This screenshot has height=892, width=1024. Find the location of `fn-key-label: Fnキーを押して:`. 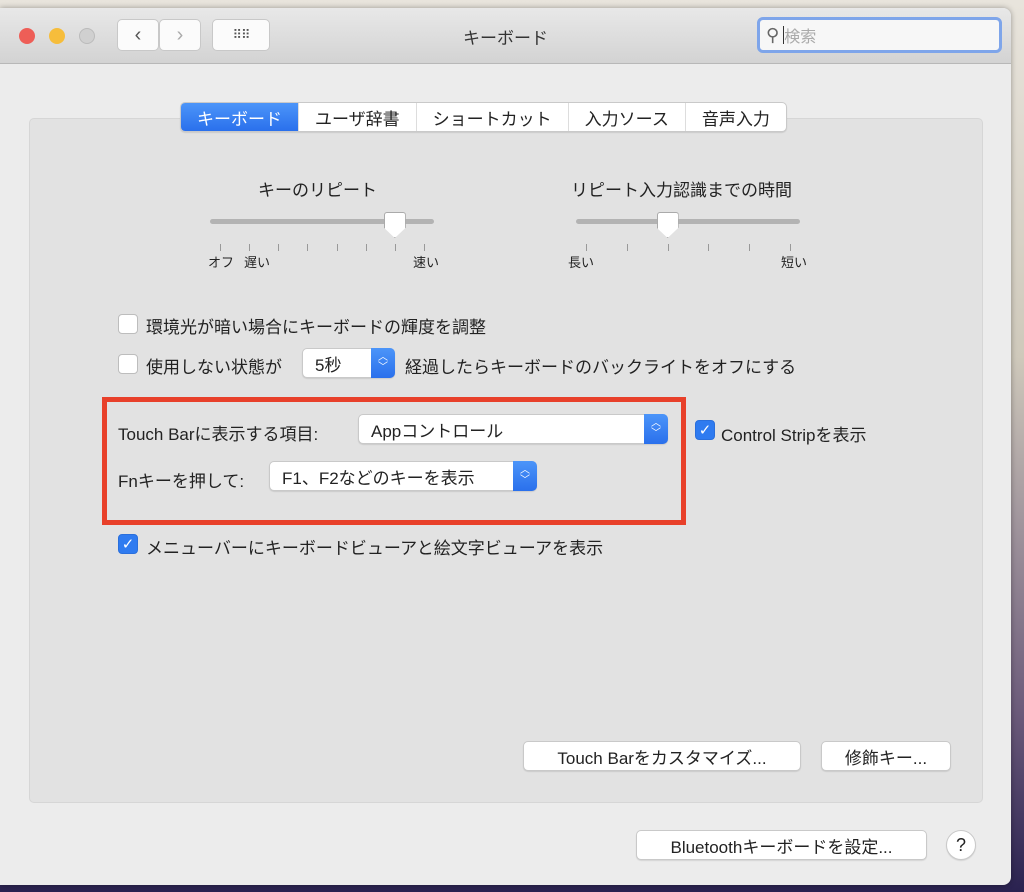

fn-key-label: Fnキーを押して: is located at coordinates (181, 481).